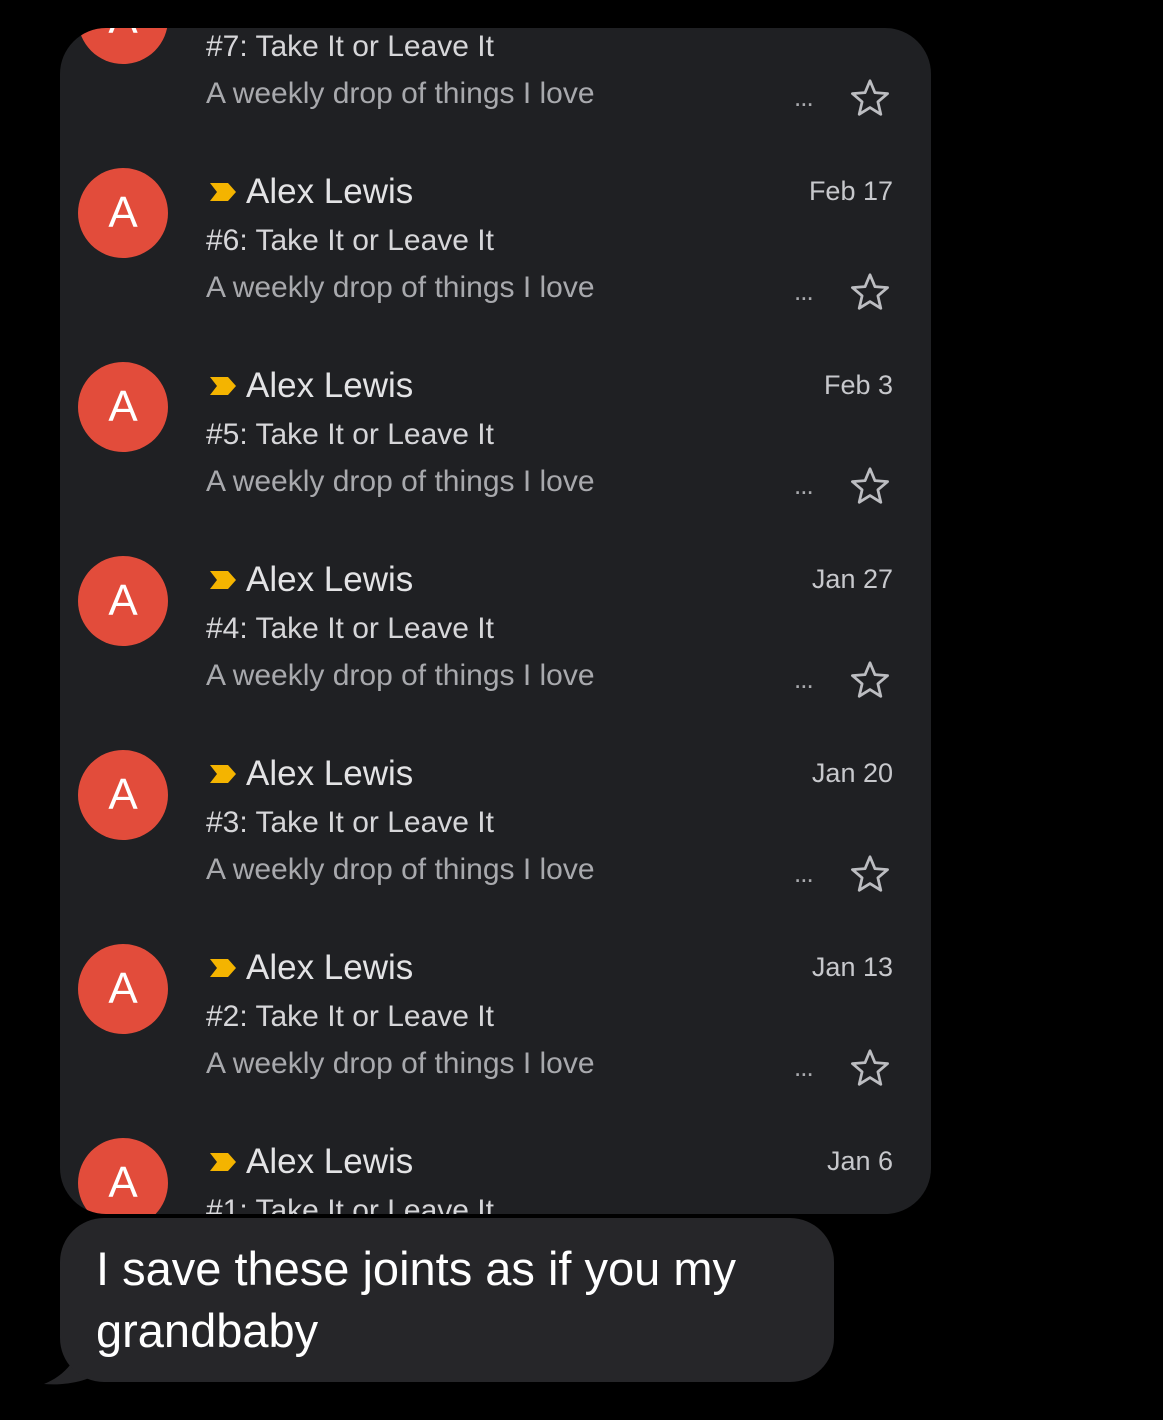 The width and height of the screenshot is (1163, 1420). What do you see at coordinates (495, 1106) in the screenshot?
I see `email-row: A Alex Lewis Jan 6 #1: Take It or Leave It` at bounding box center [495, 1106].